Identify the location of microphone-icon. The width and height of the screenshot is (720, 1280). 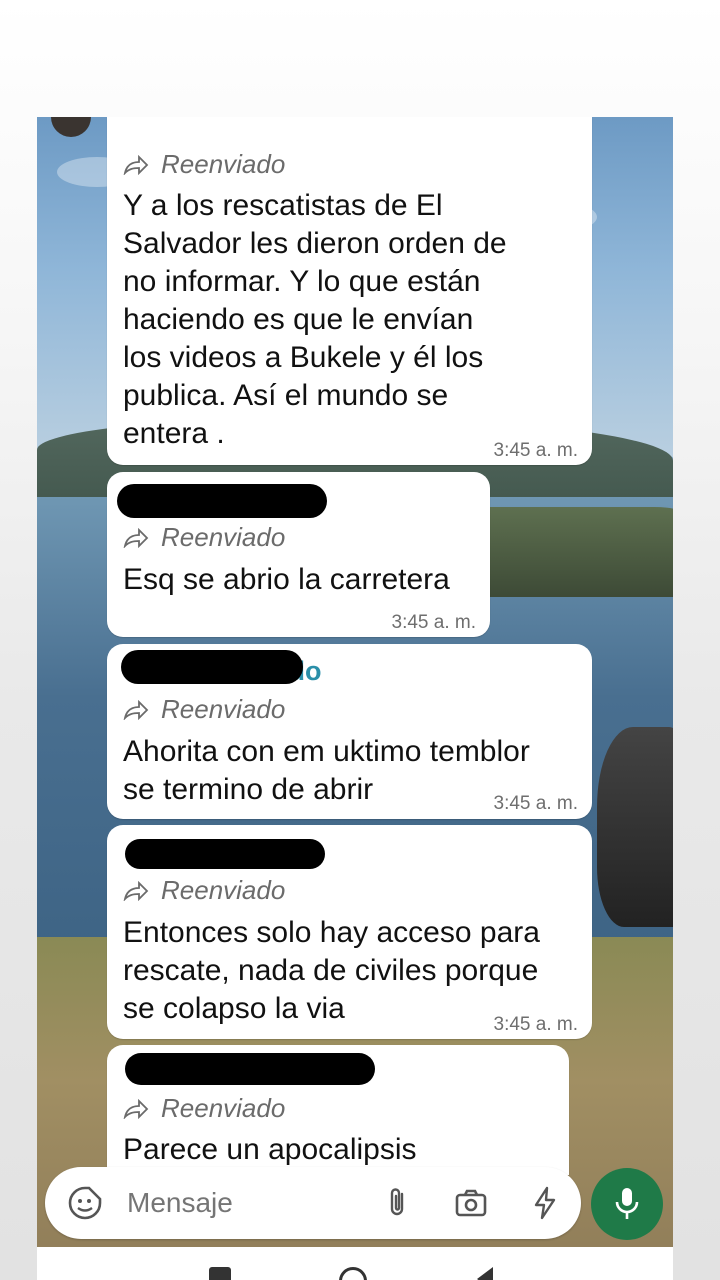
(627, 1203).